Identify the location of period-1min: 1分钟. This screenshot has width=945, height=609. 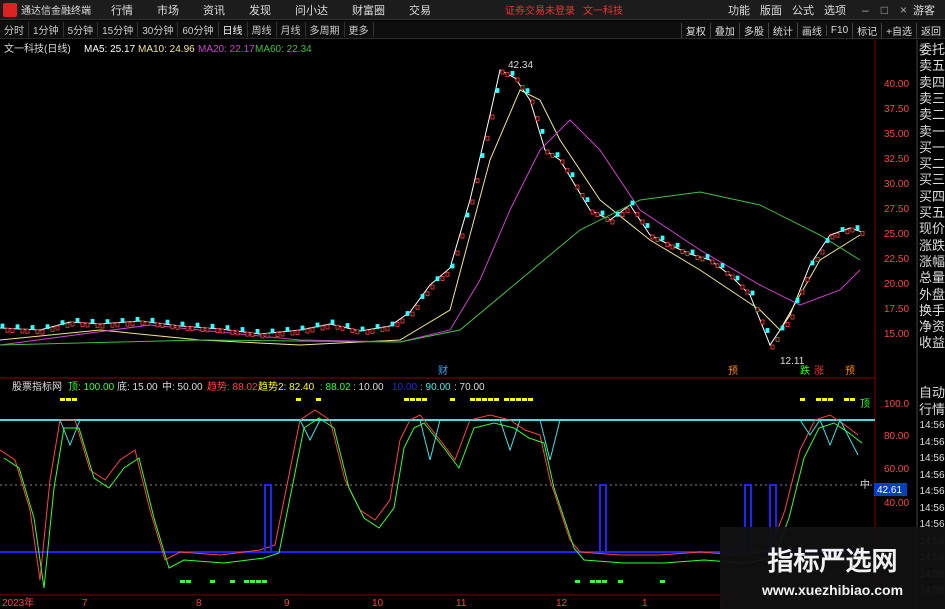
(46, 29).